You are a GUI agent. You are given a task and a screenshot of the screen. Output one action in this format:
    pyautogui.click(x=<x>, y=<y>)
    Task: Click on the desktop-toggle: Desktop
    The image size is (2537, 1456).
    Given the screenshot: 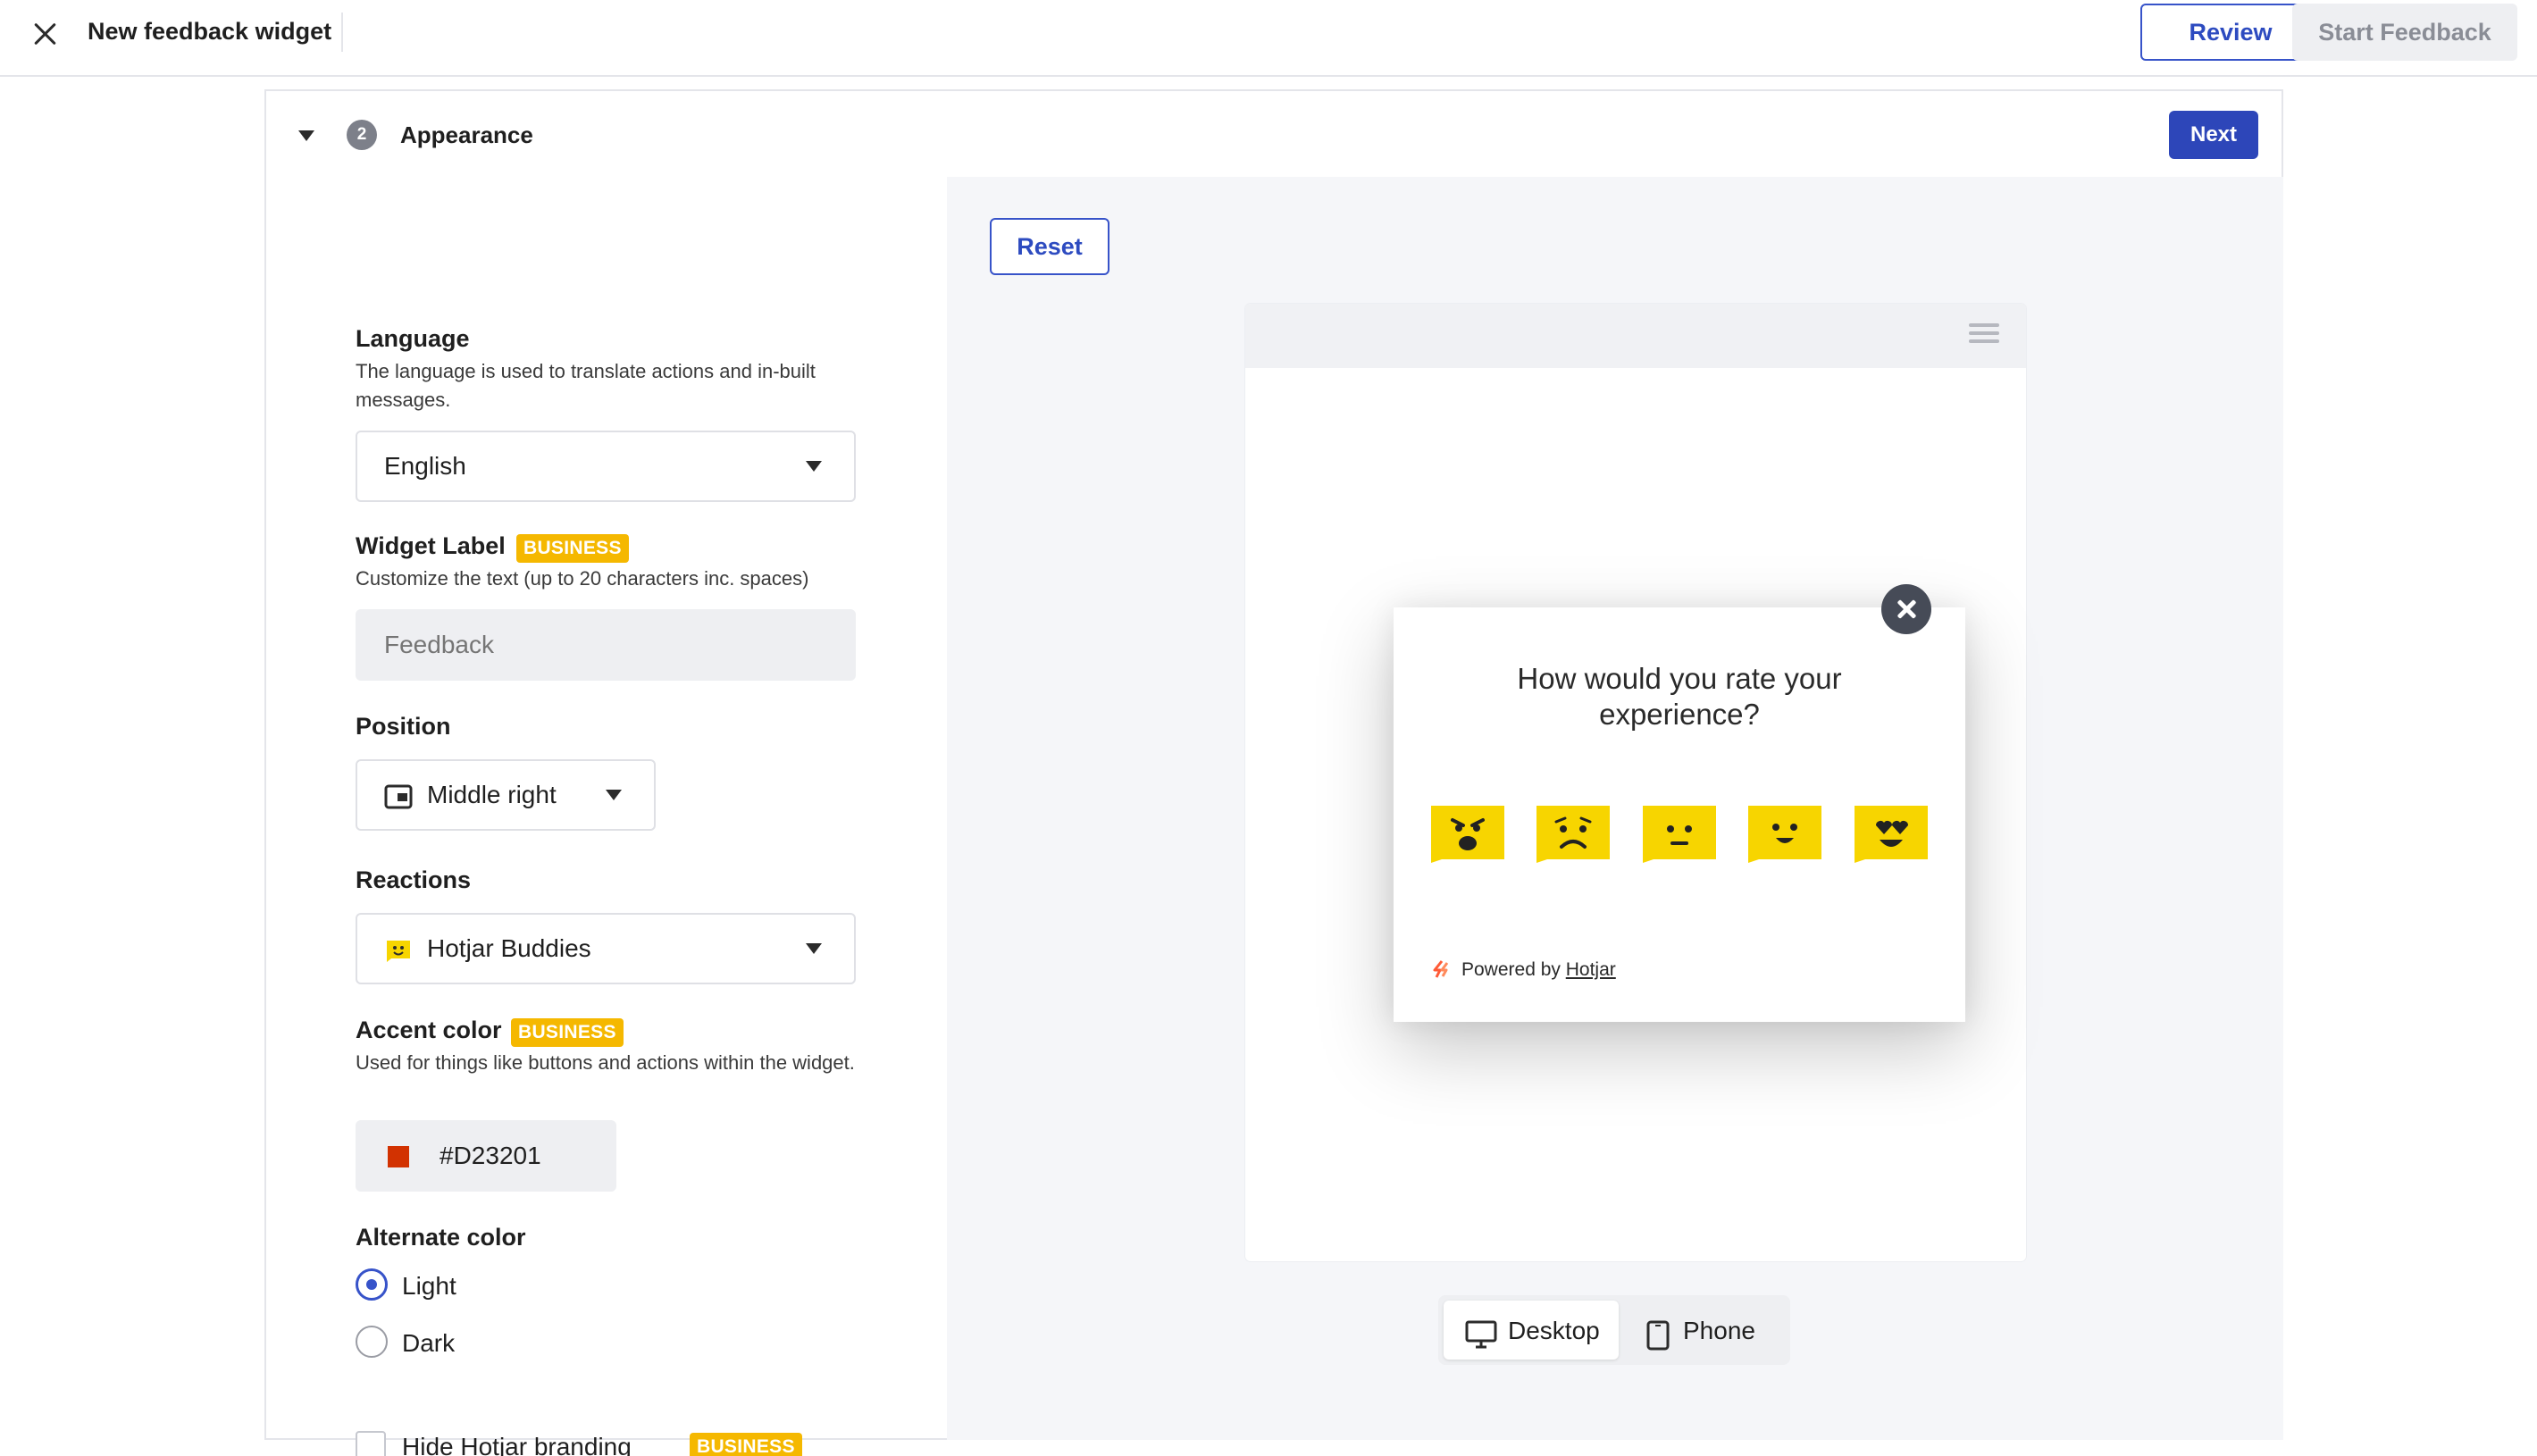 What is the action you would take?
    pyautogui.click(x=1531, y=1330)
    